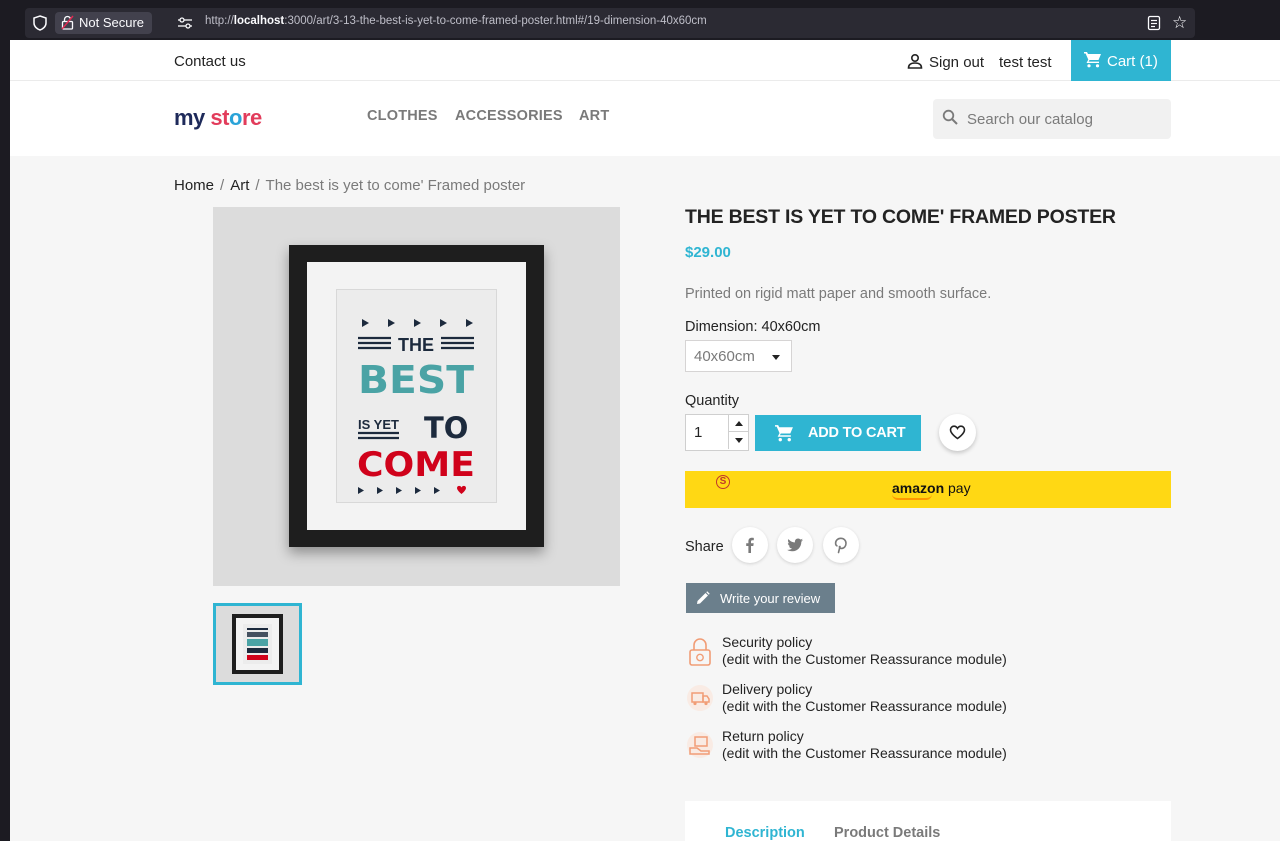  What do you see at coordinates (1154, 23) in the screenshot?
I see `reader-view-icon` at bounding box center [1154, 23].